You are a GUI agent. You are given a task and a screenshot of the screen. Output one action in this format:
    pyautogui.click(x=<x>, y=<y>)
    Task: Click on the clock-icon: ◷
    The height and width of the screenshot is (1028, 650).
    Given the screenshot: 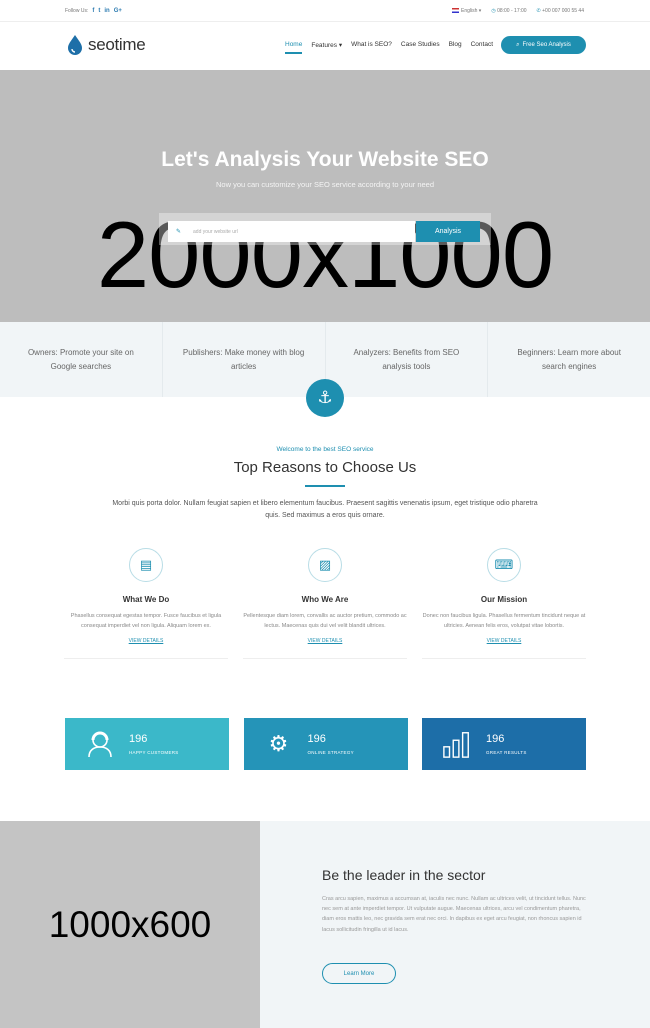 What is the action you would take?
    pyautogui.click(x=493, y=11)
    